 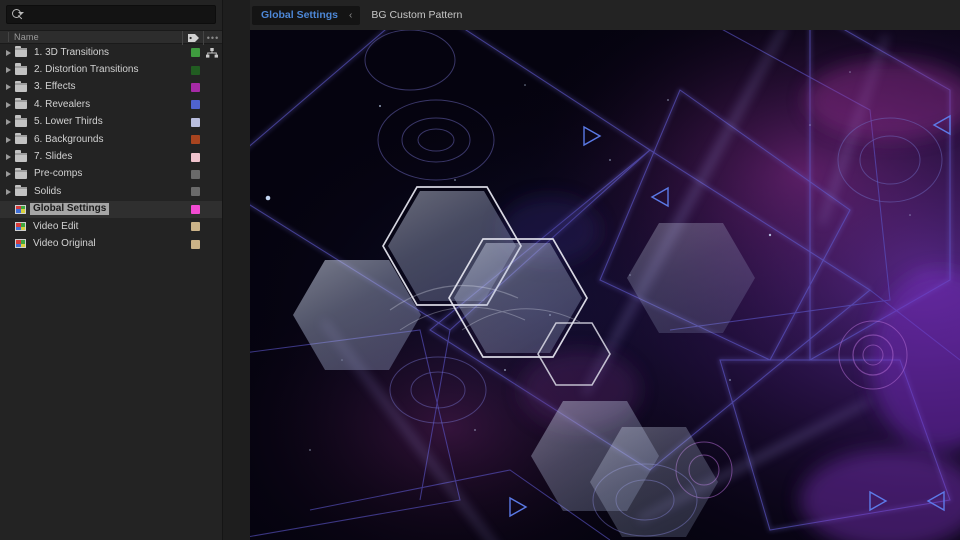 I want to click on project-item-label: 4. Revealers, so click(x=62, y=104).